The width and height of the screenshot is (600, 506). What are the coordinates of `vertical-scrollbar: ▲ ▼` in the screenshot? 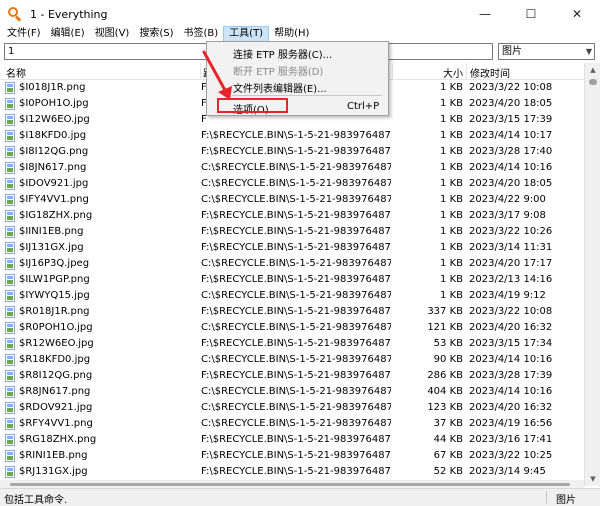 It's located at (592, 274).